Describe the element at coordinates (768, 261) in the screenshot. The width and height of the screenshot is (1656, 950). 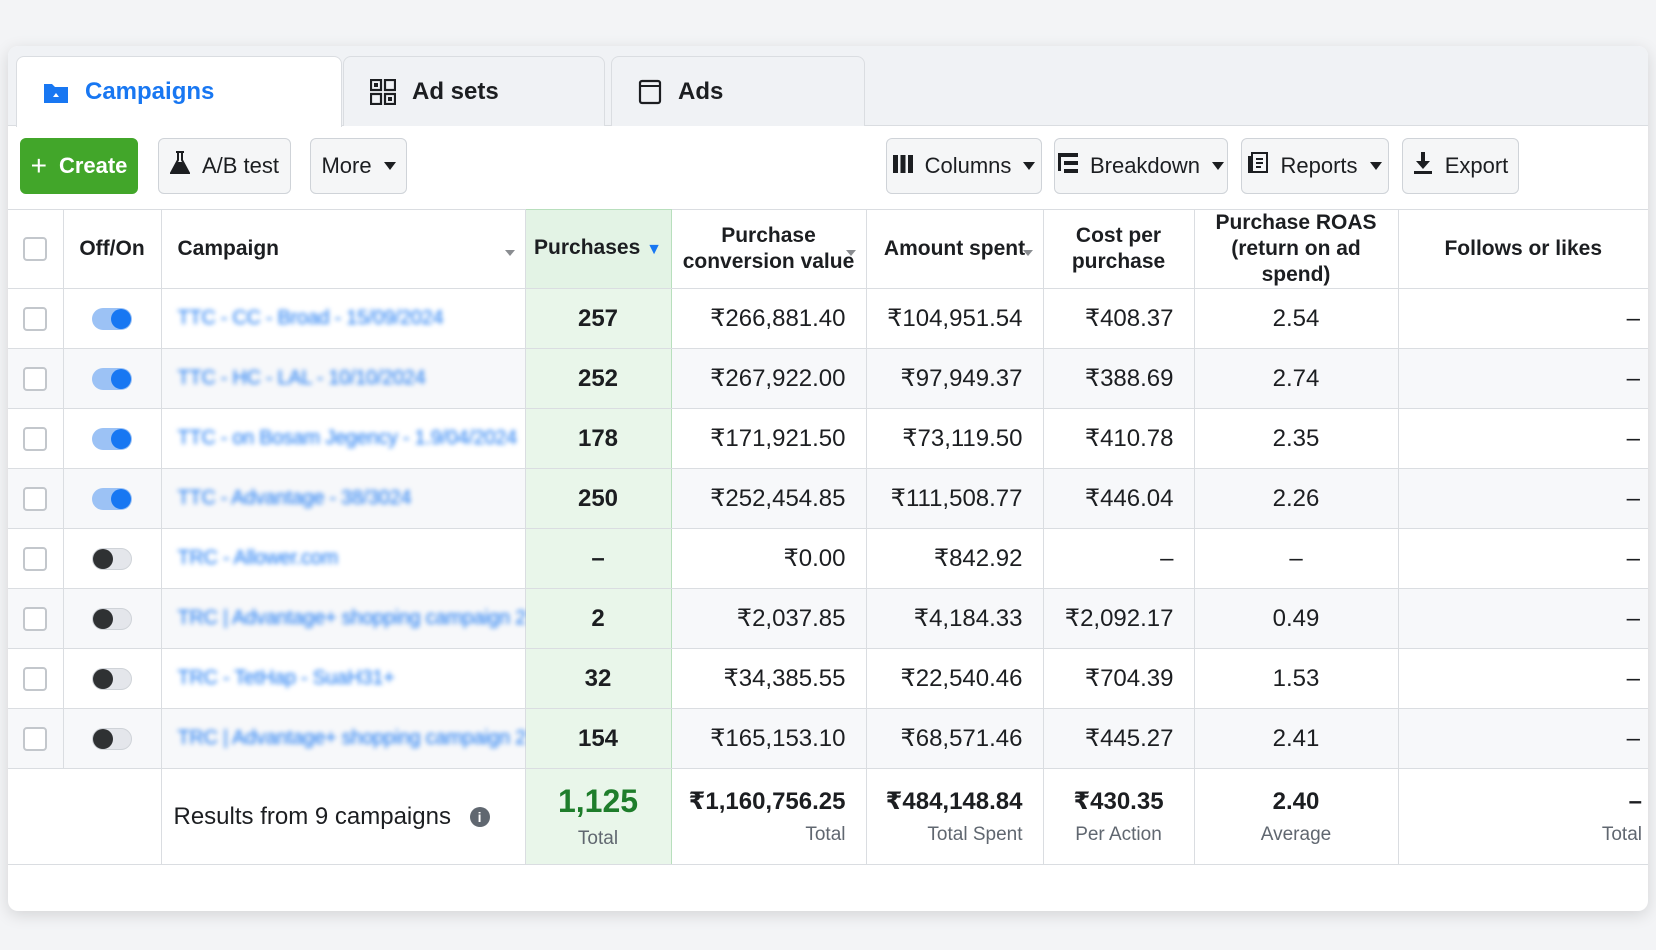
I see `header-conv-line2: conversion value` at that location.